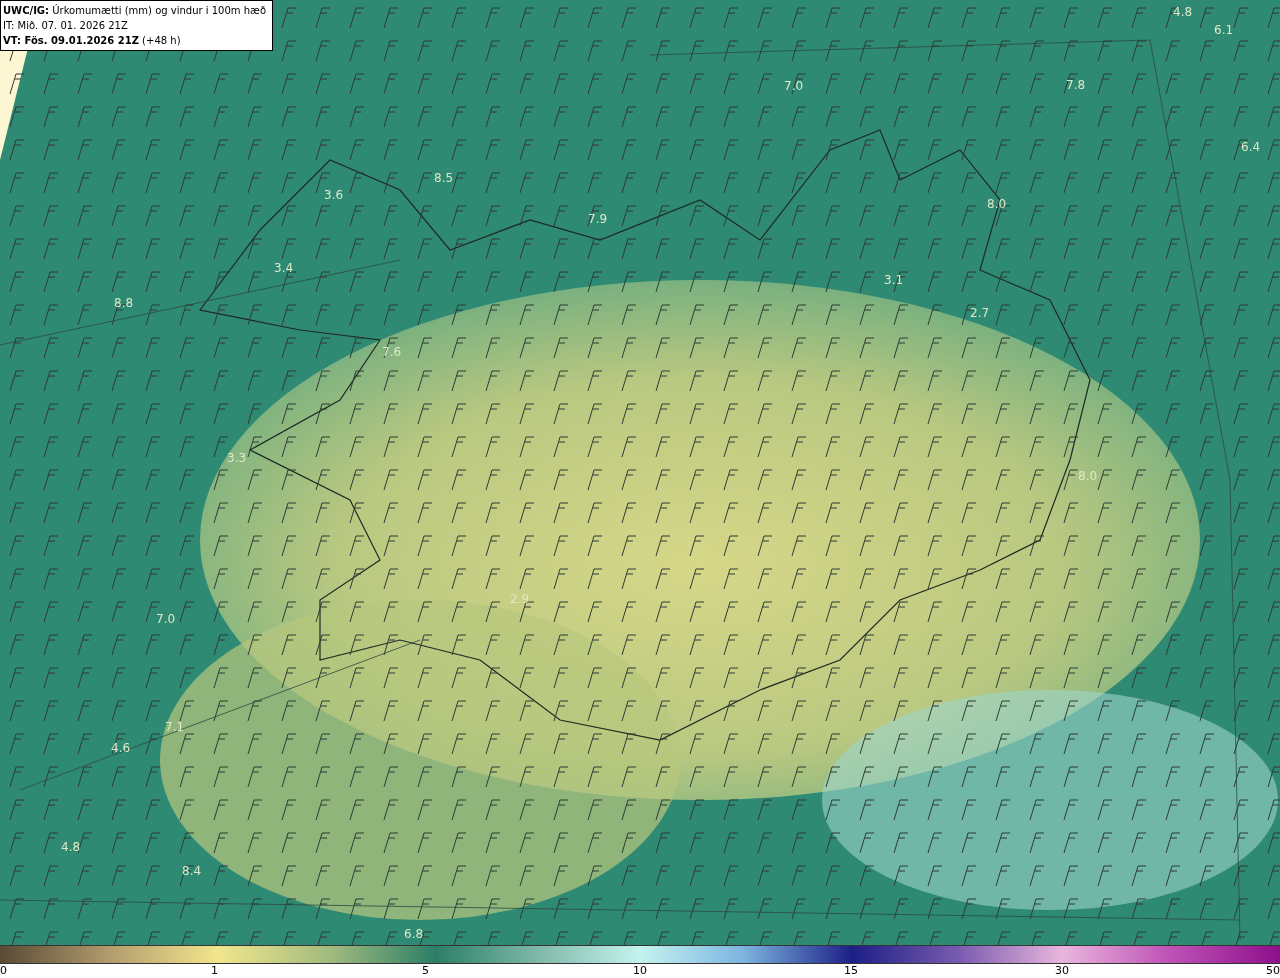 The width and height of the screenshot is (1280, 978). Describe the element at coordinates (135, 10) in the screenshot. I see `header-line: UWC/IG: Úrkomumætti (mm) og vindur i 100m hæð` at that location.